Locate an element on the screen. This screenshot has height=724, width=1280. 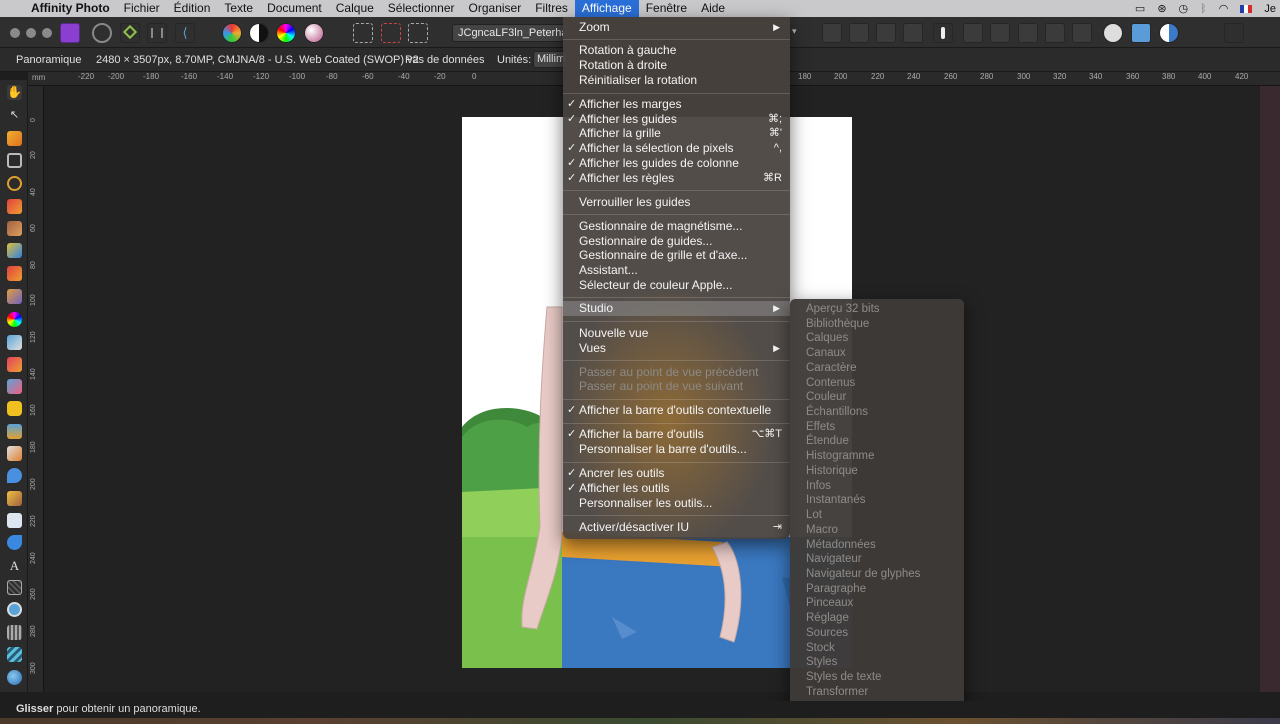
snap-options-icon is located at coordinates (1000, 33).